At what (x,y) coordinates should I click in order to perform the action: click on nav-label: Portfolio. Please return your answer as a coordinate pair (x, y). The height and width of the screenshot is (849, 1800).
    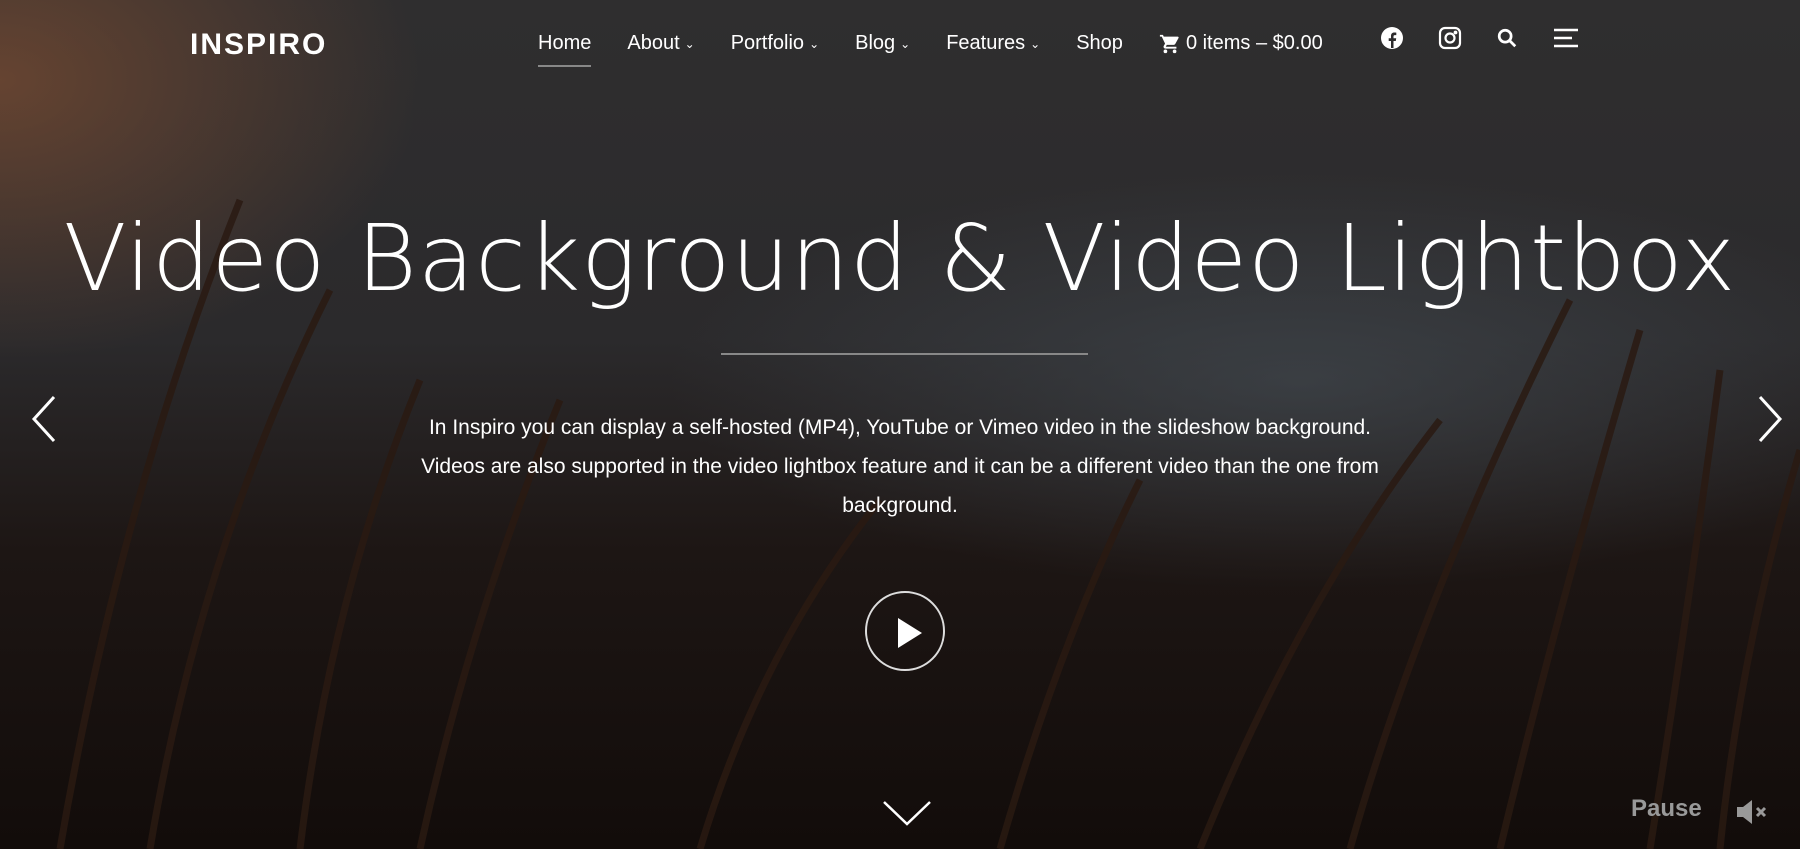
    Looking at the image, I should click on (767, 43).